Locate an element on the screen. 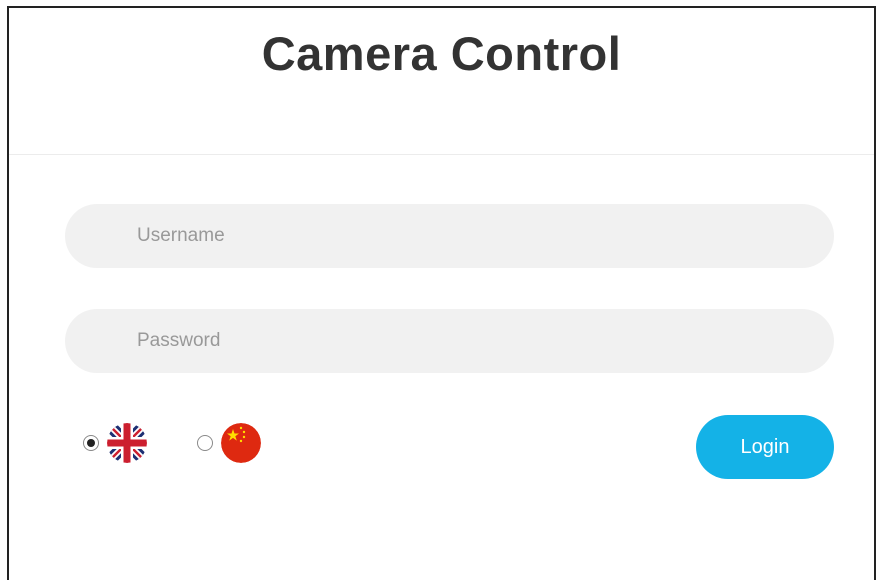  language-option-english is located at coordinates (115, 443).